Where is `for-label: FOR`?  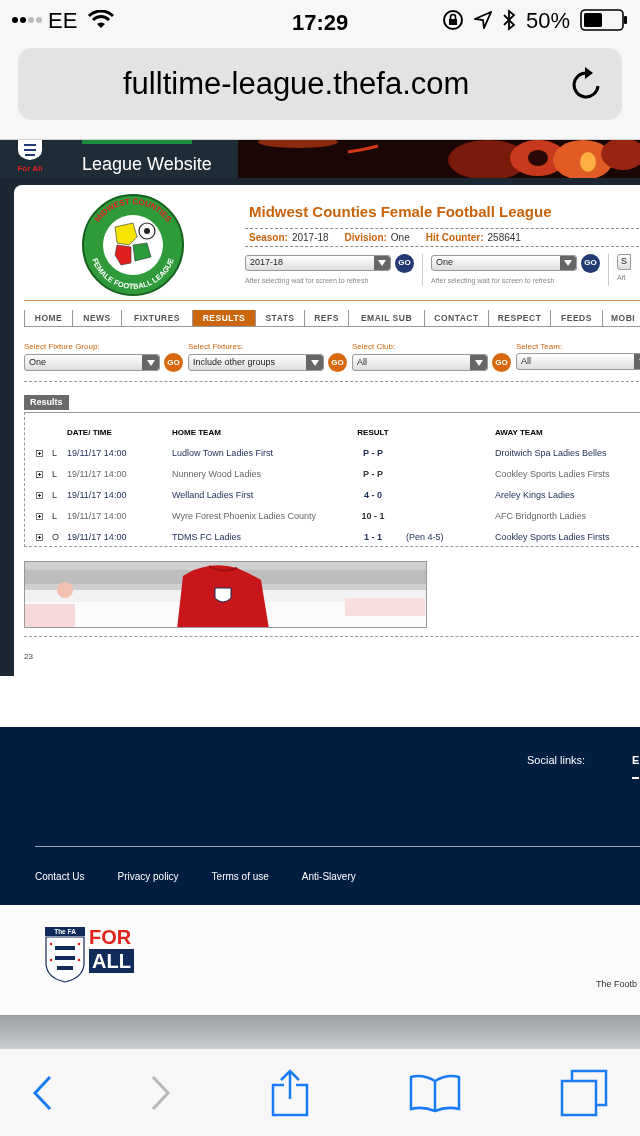
for-label: FOR is located at coordinates (111, 937).